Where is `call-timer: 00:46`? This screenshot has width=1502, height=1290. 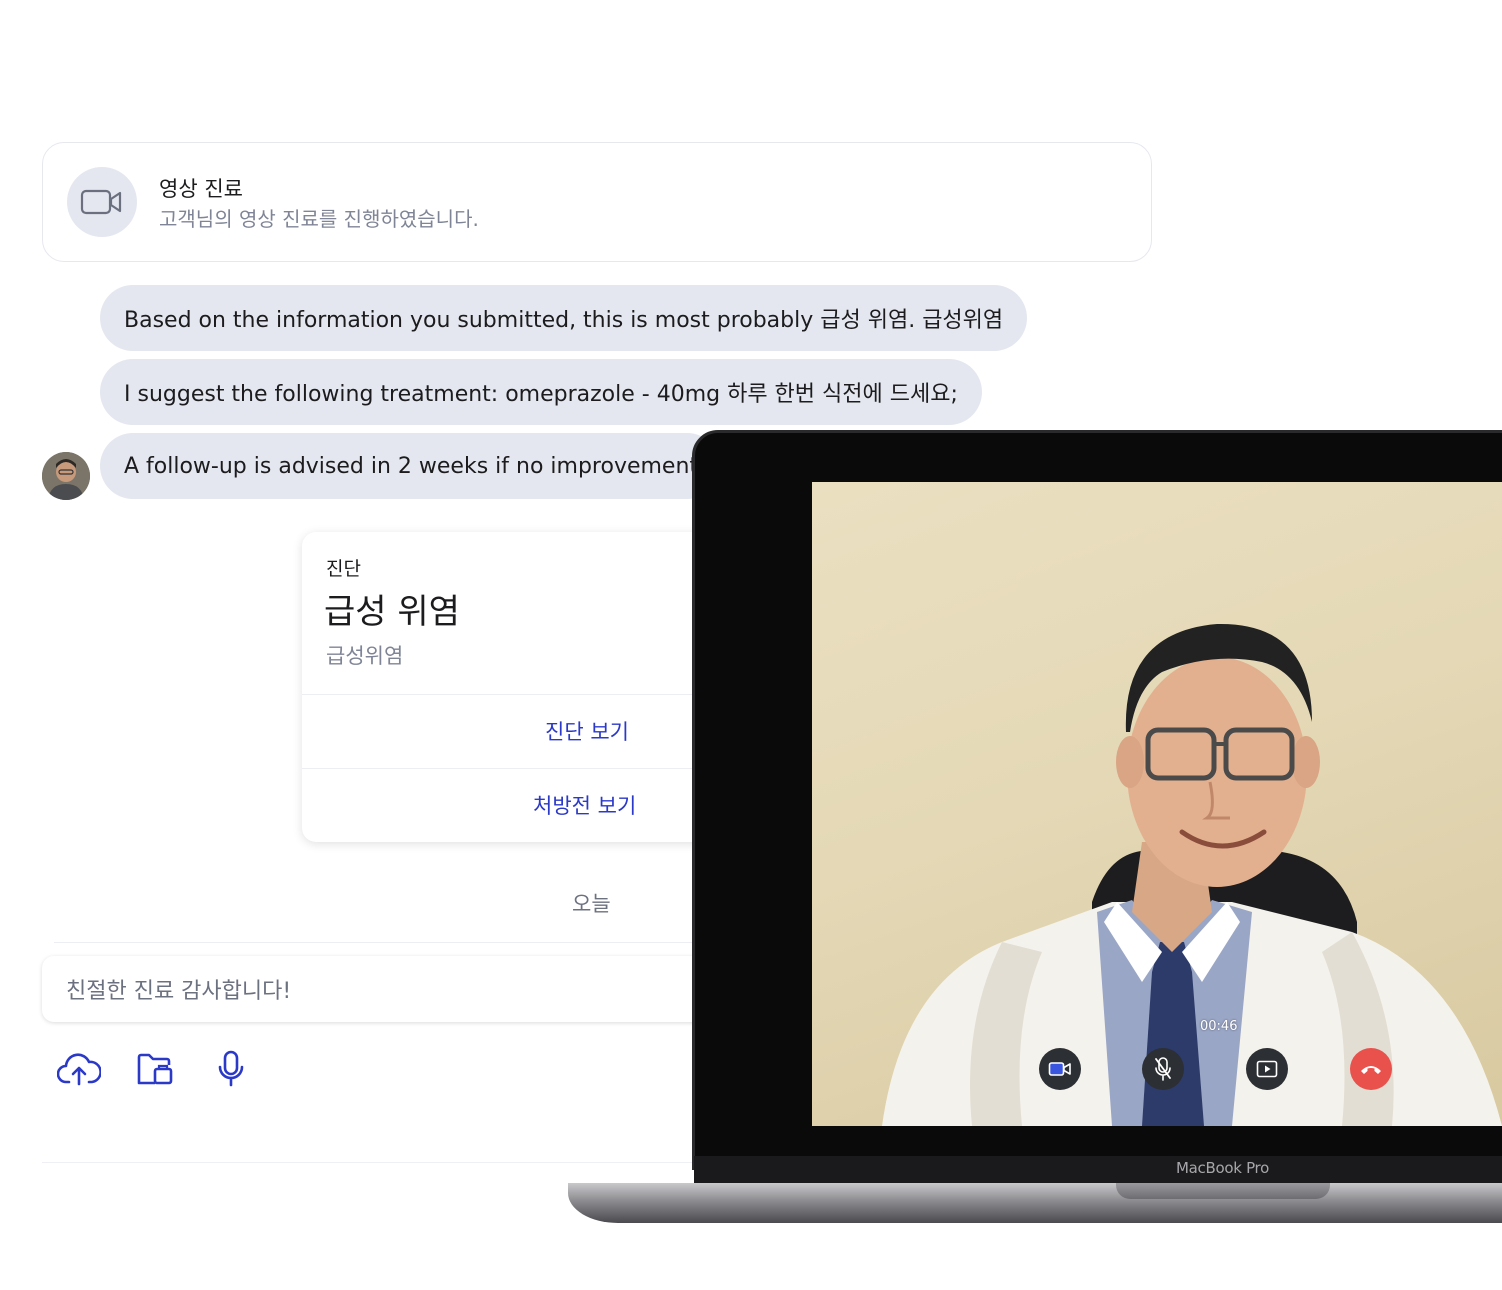 call-timer: 00:46 is located at coordinates (1219, 1026).